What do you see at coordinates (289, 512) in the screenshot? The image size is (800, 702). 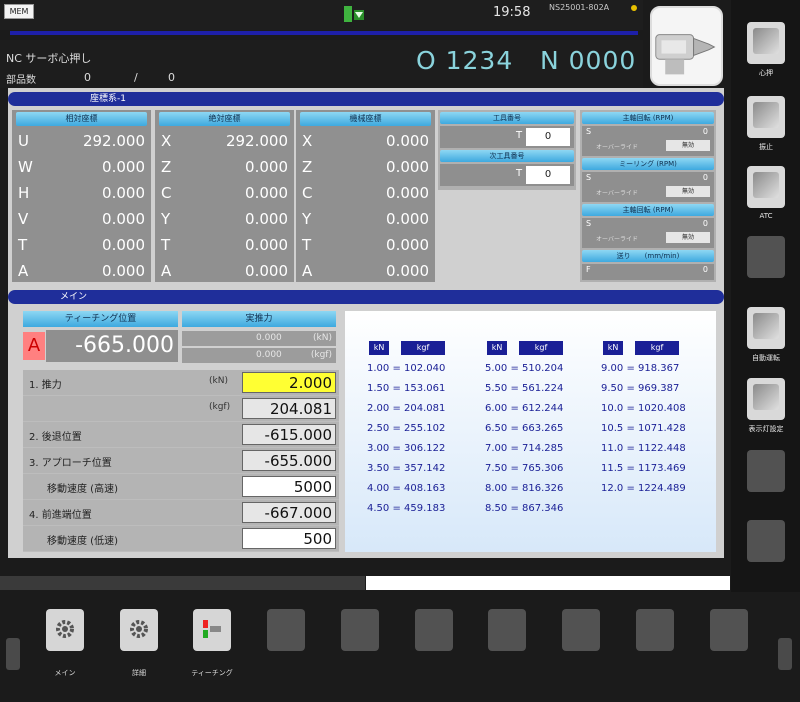 I see `setting-value-field: -667.000` at bounding box center [289, 512].